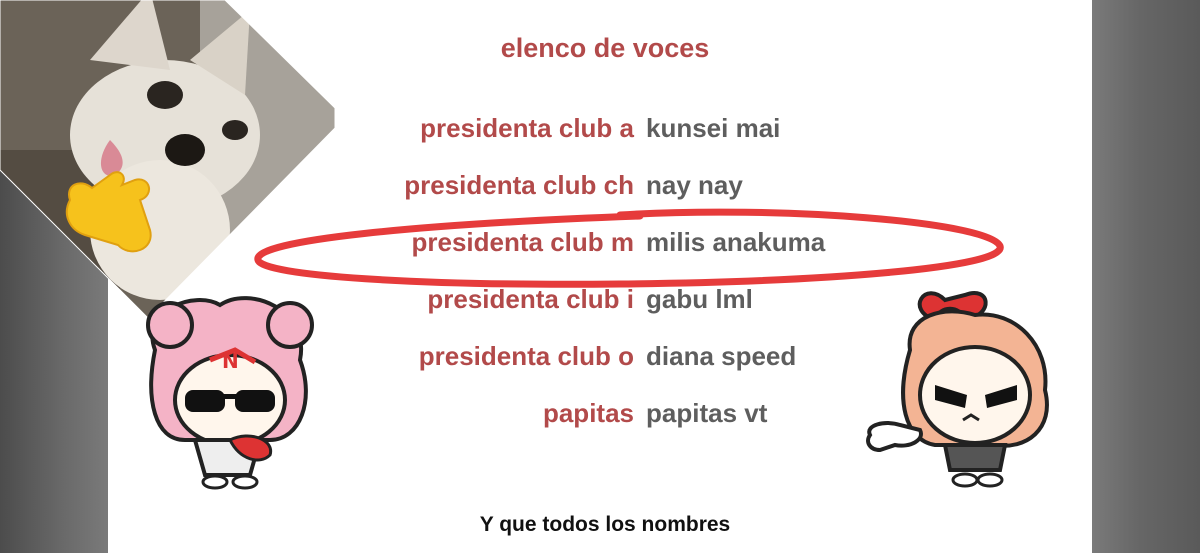 The height and width of the screenshot is (553, 1200). I want to click on red-bow-chibi-character, so click(957, 389).